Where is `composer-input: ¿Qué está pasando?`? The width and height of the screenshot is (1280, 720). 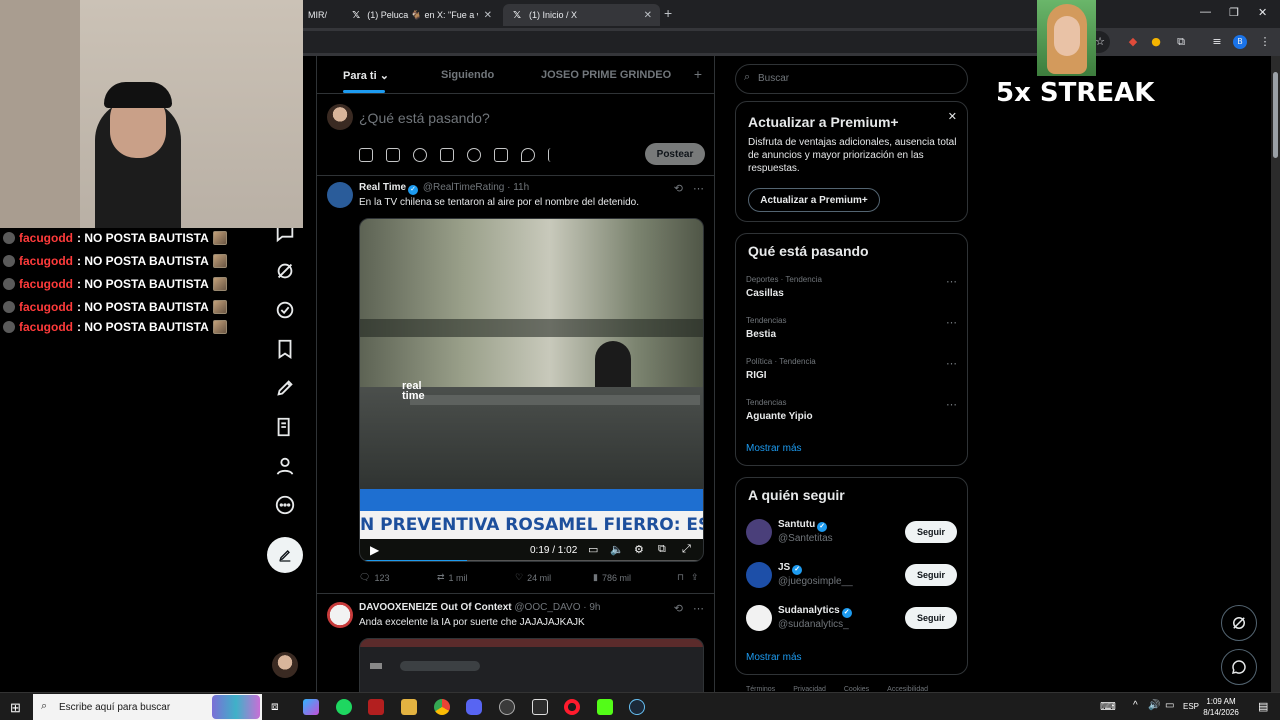 composer-input: ¿Qué está pasando? is located at coordinates (424, 118).